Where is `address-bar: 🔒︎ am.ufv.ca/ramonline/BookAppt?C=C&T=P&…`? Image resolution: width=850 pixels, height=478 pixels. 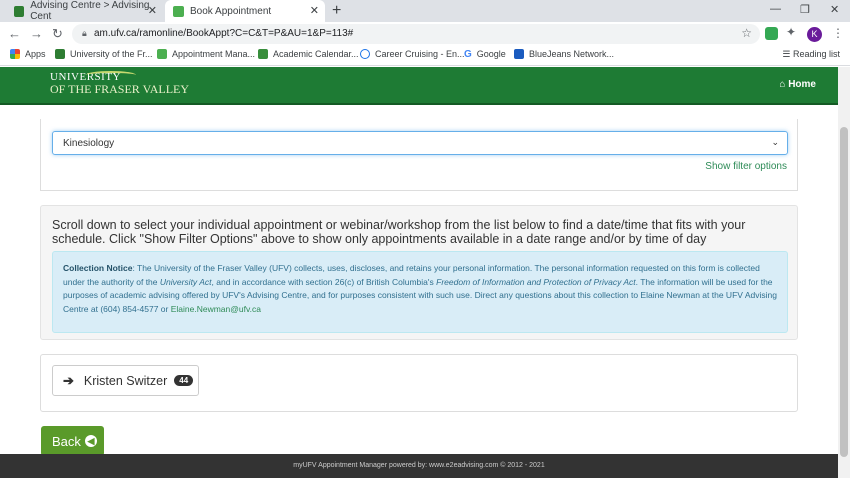
address-bar: 🔒︎ am.ufv.ca/ramonline/BookAppt?C=C&T=P&… is located at coordinates (416, 34).